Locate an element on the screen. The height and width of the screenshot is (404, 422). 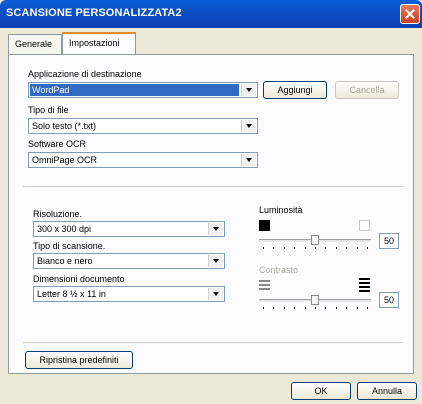
brightness-ticks is located at coordinates (315, 248).